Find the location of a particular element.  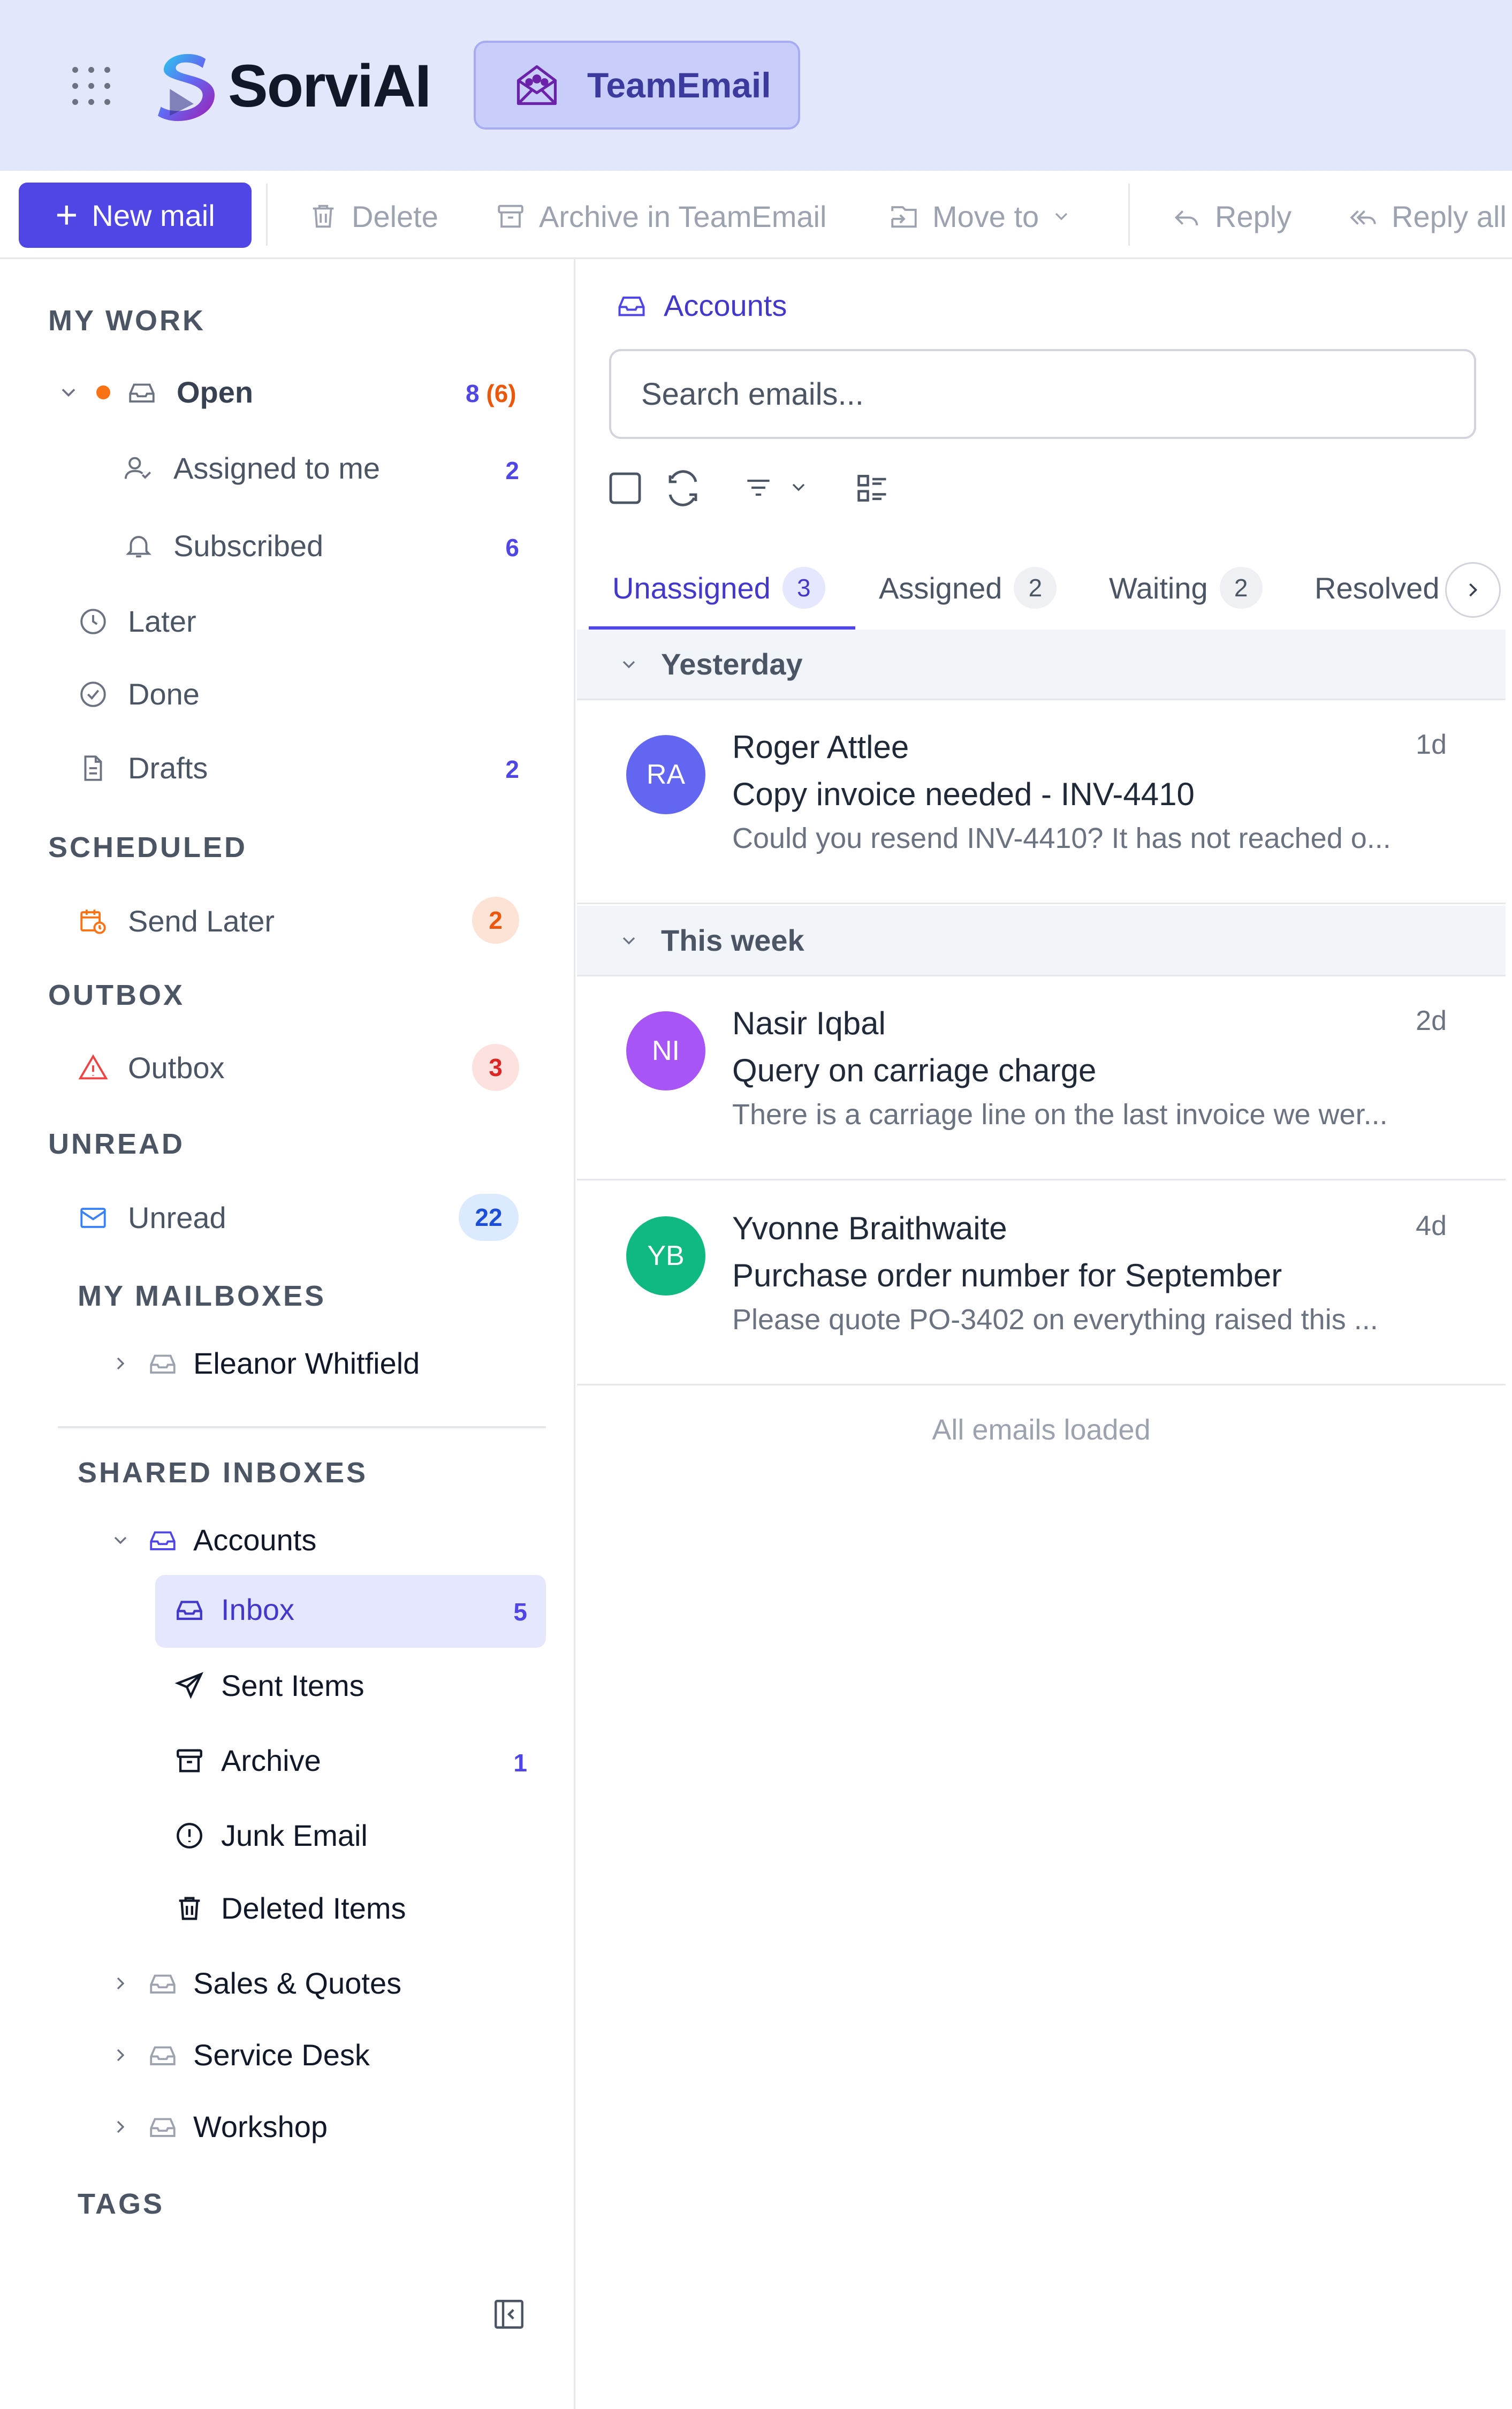

sidebar-item-drafts: Drafts is located at coordinates (143, 768).